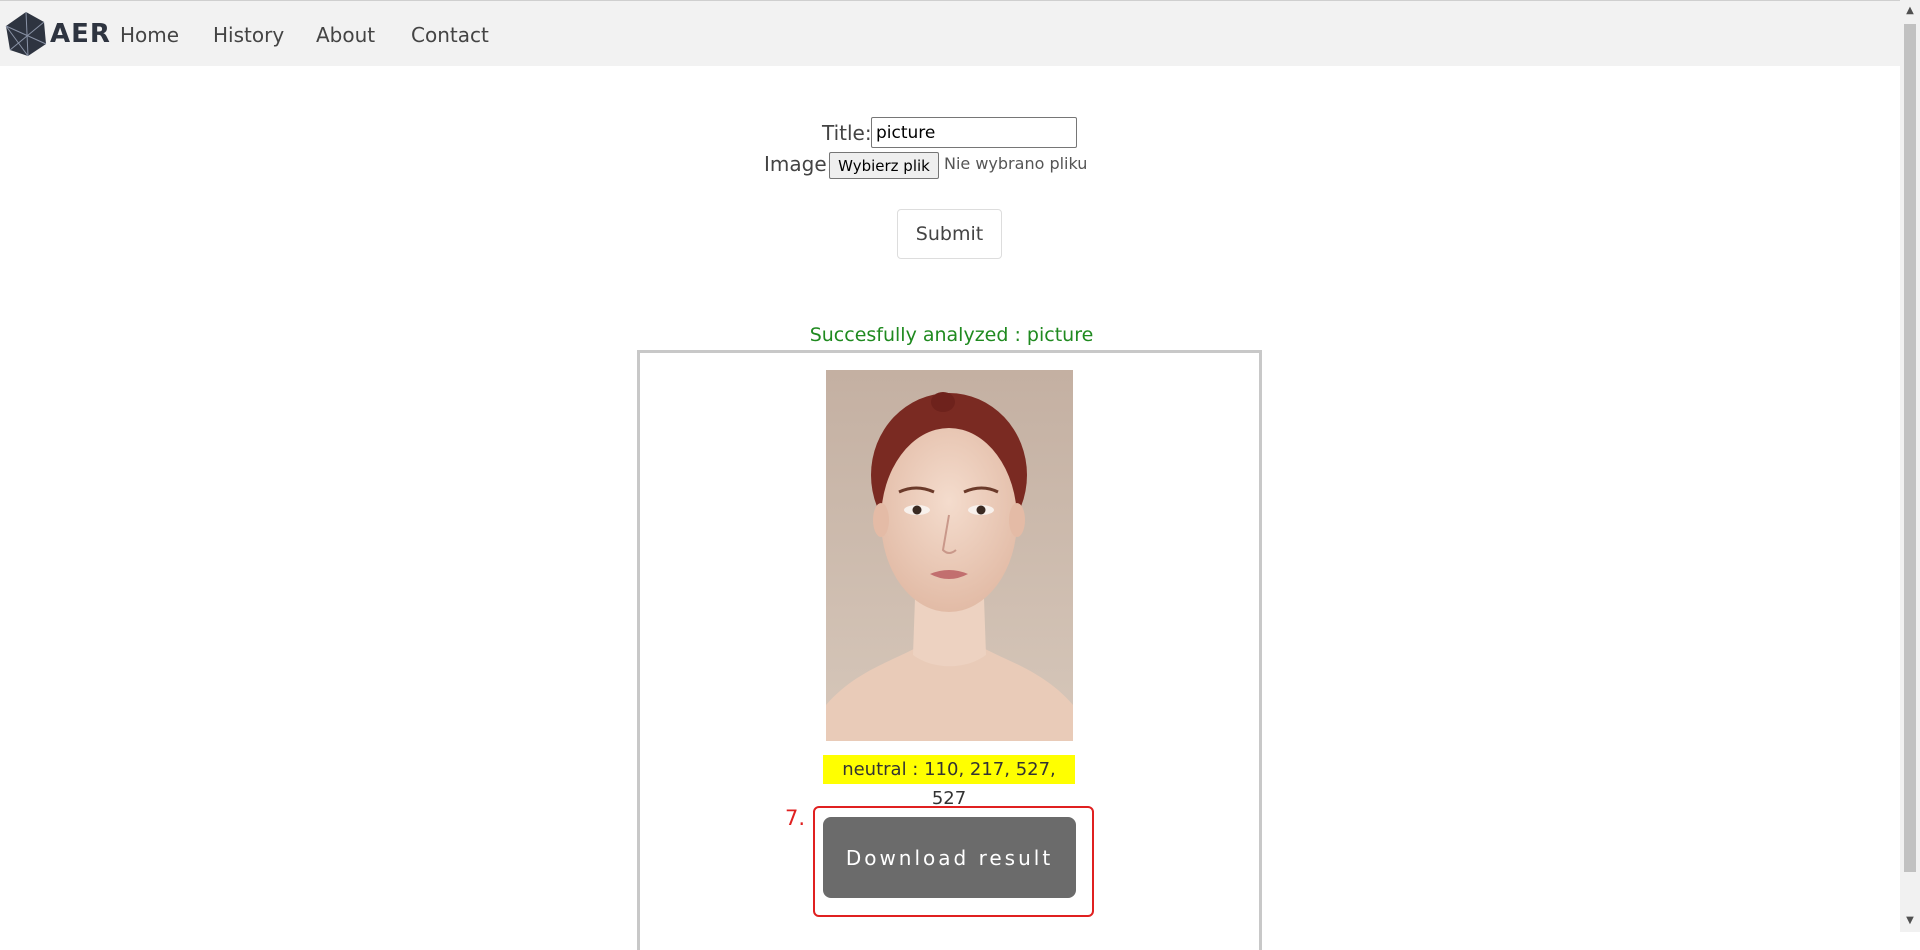 The height and width of the screenshot is (950, 1920). I want to click on scroll-thumb, so click(1910, 448).